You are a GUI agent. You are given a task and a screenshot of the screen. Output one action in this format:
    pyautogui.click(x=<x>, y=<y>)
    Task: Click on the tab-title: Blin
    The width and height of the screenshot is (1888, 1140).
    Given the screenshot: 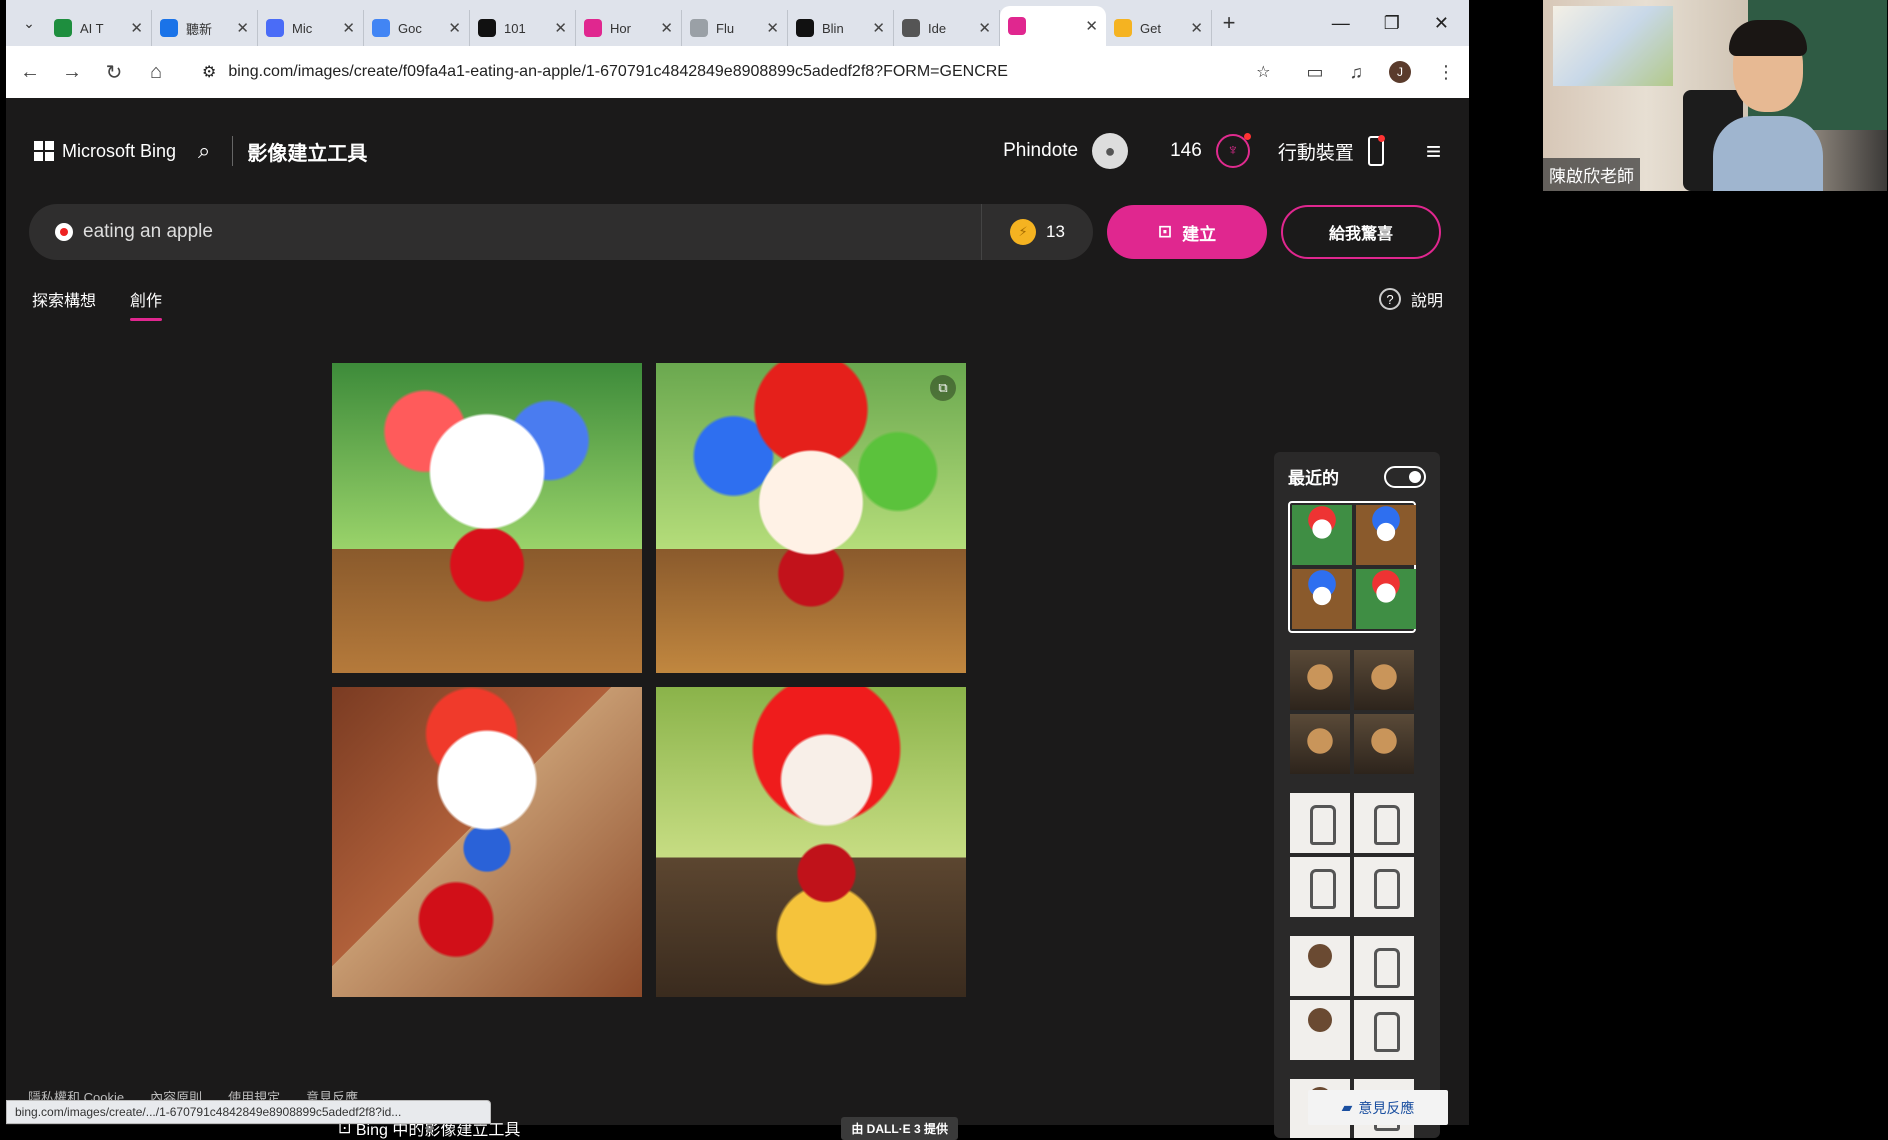 What is the action you would take?
    pyautogui.click(x=833, y=28)
    